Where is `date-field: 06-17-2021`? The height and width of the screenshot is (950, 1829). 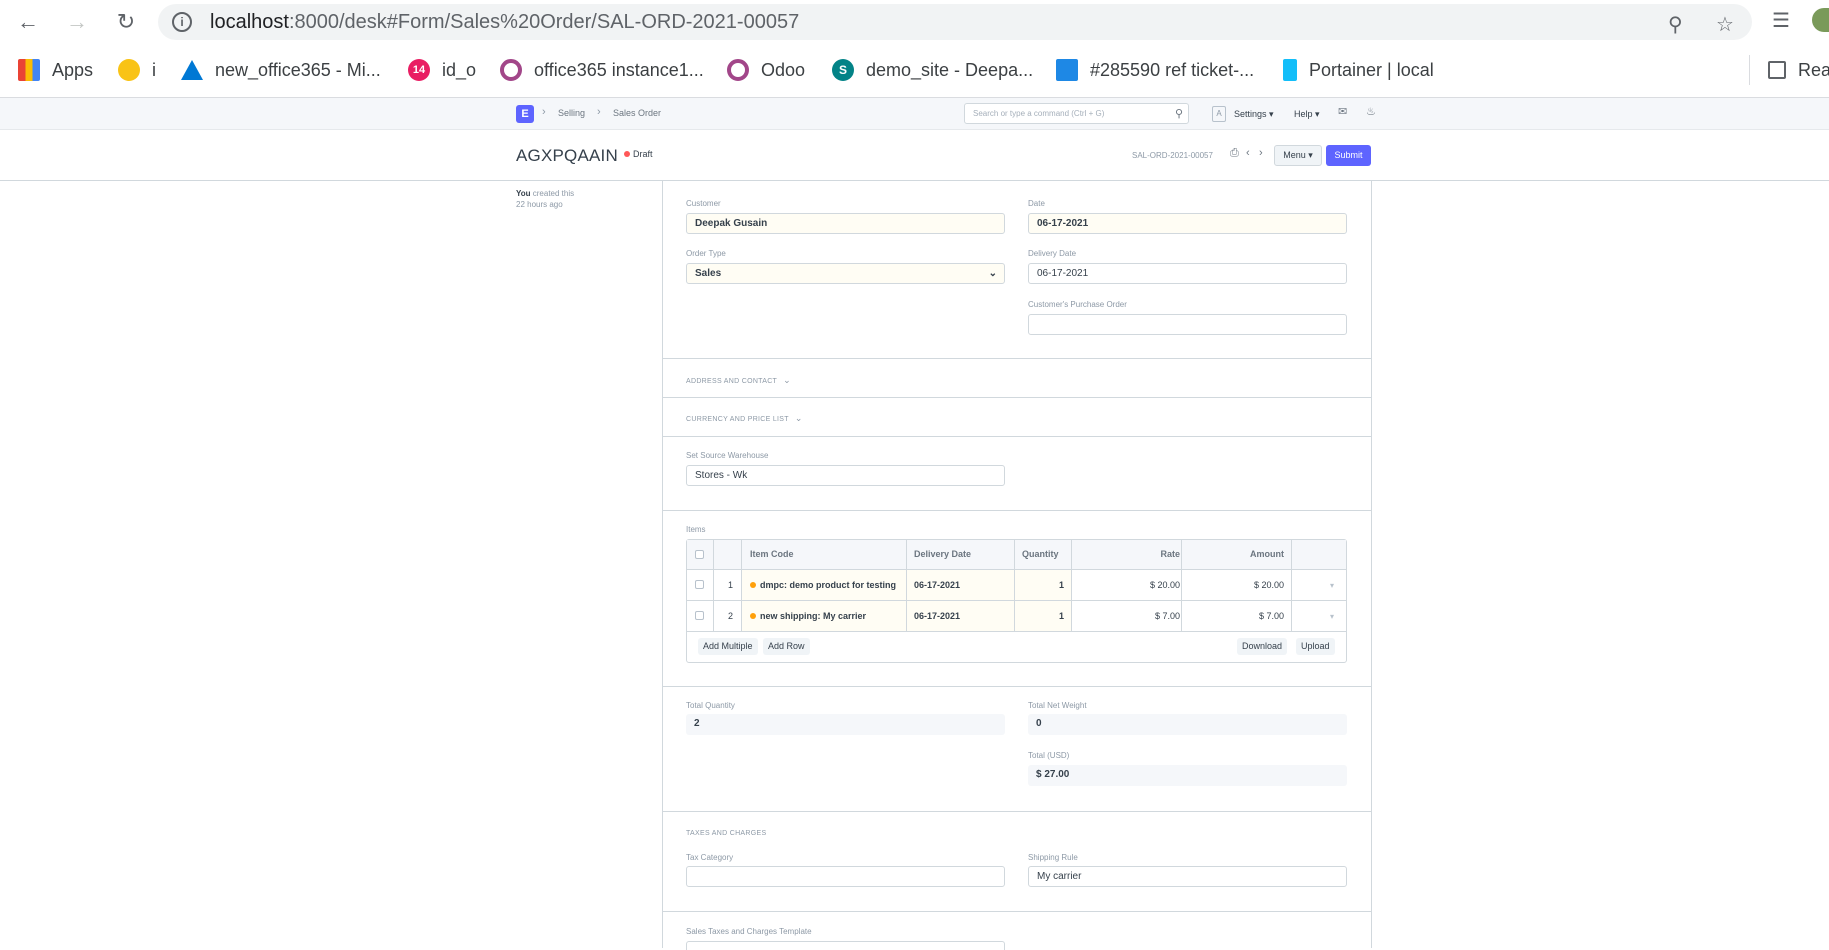
date-field: 06-17-2021 is located at coordinates (1187, 223).